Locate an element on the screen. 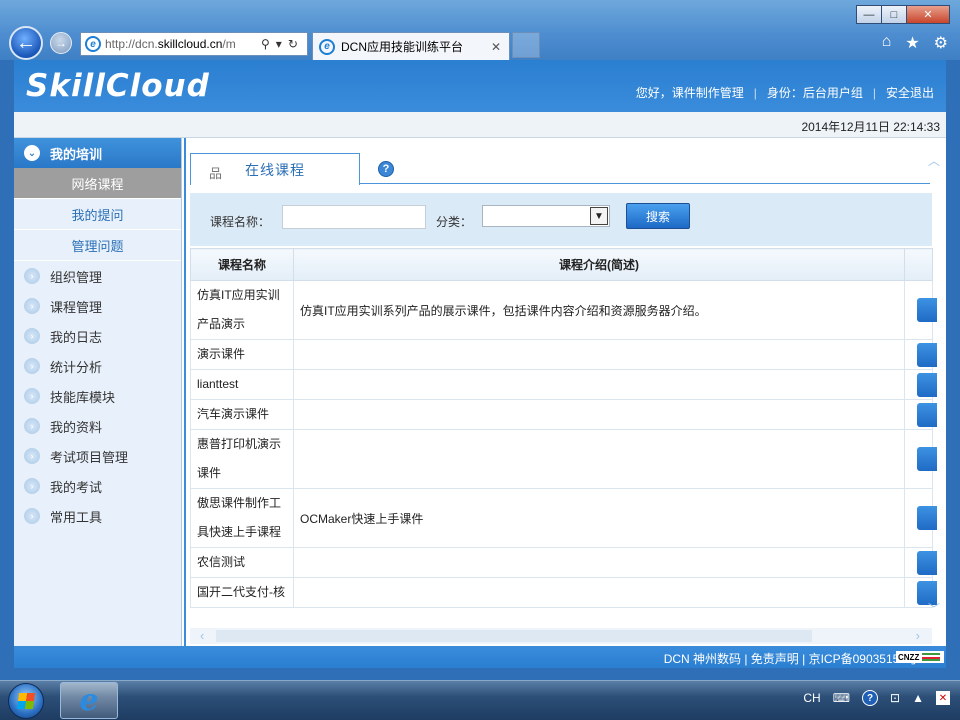 The width and height of the screenshot is (960, 720). sidebar-subitem-manage-questions: 管理问题 is located at coordinates (97, 245).